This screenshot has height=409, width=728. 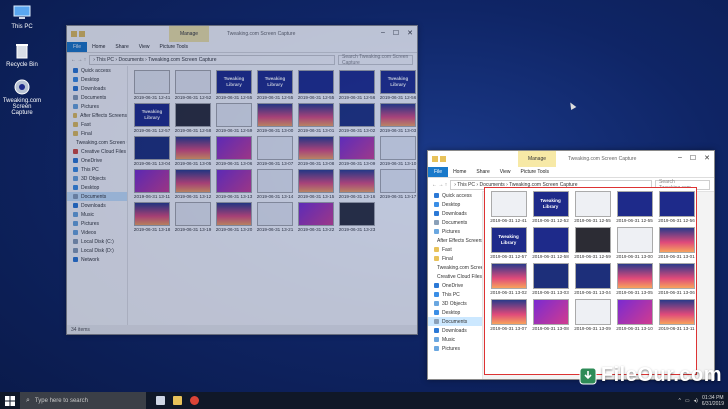 What do you see at coordinates (144, 47) in the screenshot?
I see `tab-view: View` at bounding box center [144, 47].